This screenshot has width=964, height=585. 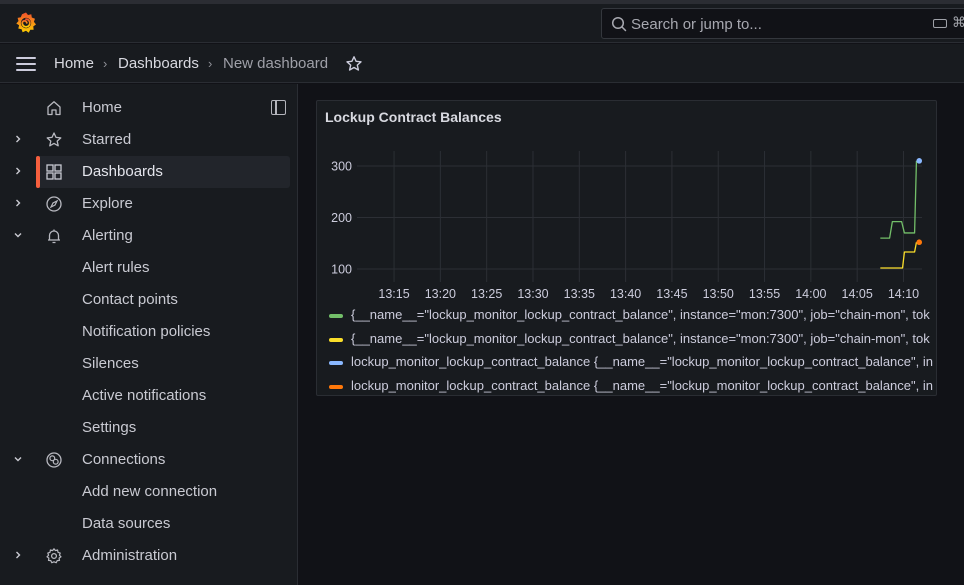 What do you see at coordinates (393, 294) in the screenshot?
I see `x-tick-label: 13:15` at bounding box center [393, 294].